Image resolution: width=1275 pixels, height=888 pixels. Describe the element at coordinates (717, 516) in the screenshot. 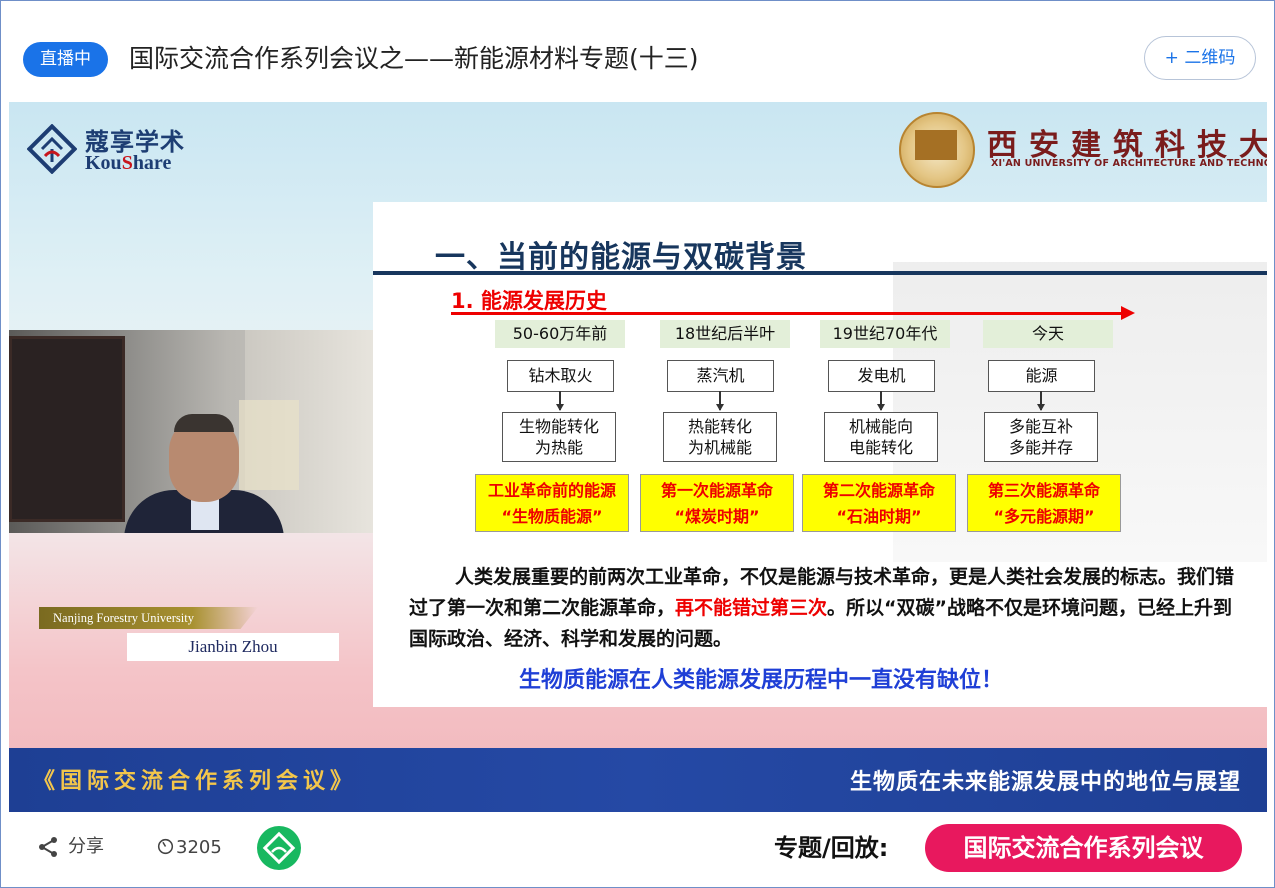

I see `revolution-line2: “煤炭时期”` at that location.